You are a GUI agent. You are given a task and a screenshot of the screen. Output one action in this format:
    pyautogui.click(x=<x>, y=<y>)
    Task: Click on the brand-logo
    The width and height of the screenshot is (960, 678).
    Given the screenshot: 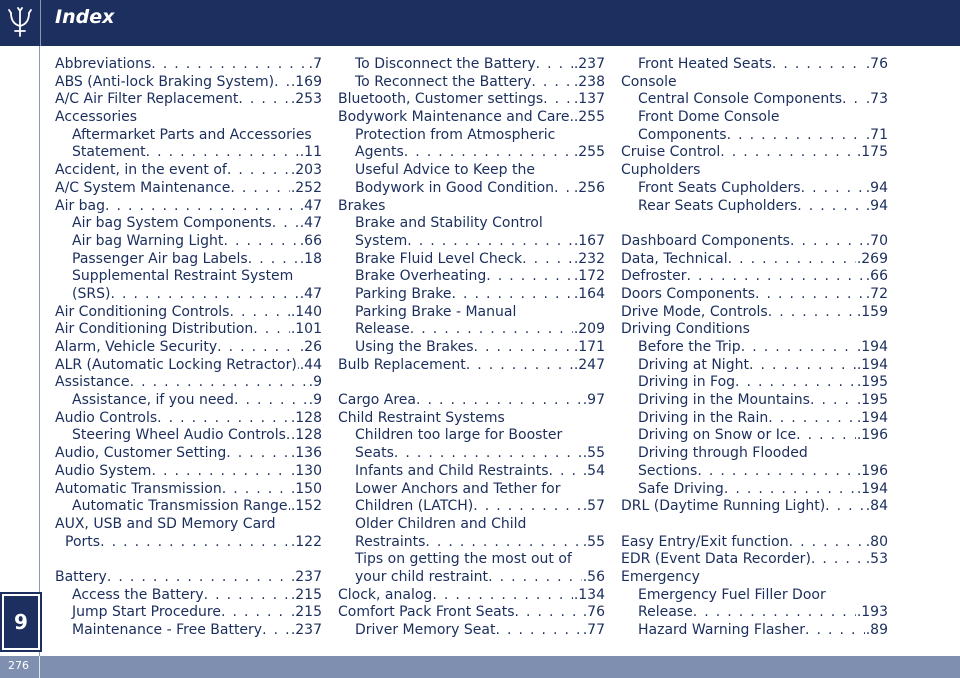 What is the action you would take?
    pyautogui.click(x=20, y=23)
    